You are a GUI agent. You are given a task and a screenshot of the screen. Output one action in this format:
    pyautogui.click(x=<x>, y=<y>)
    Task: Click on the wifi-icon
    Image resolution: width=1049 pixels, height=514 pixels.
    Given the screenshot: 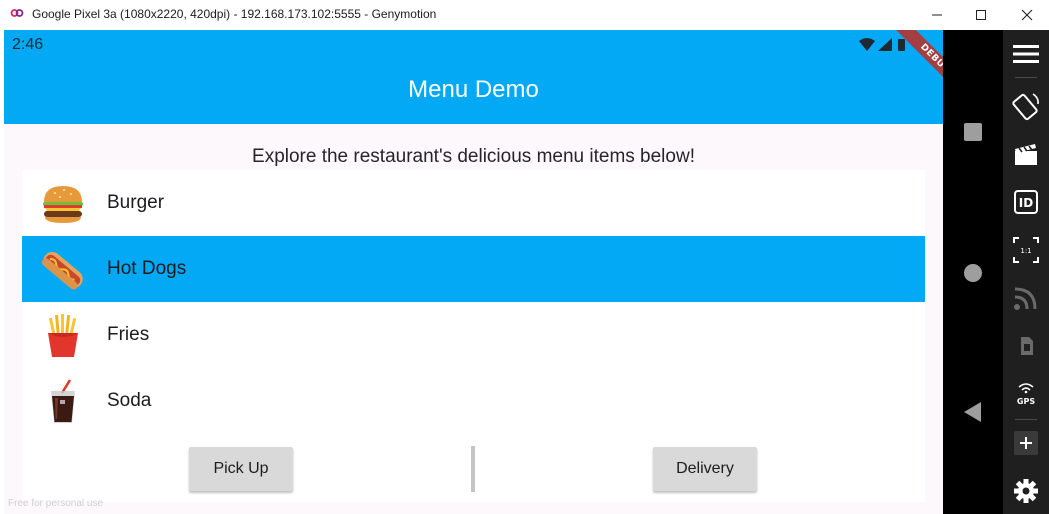 What is the action you would take?
    pyautogui.click(x=867, y=44)
    